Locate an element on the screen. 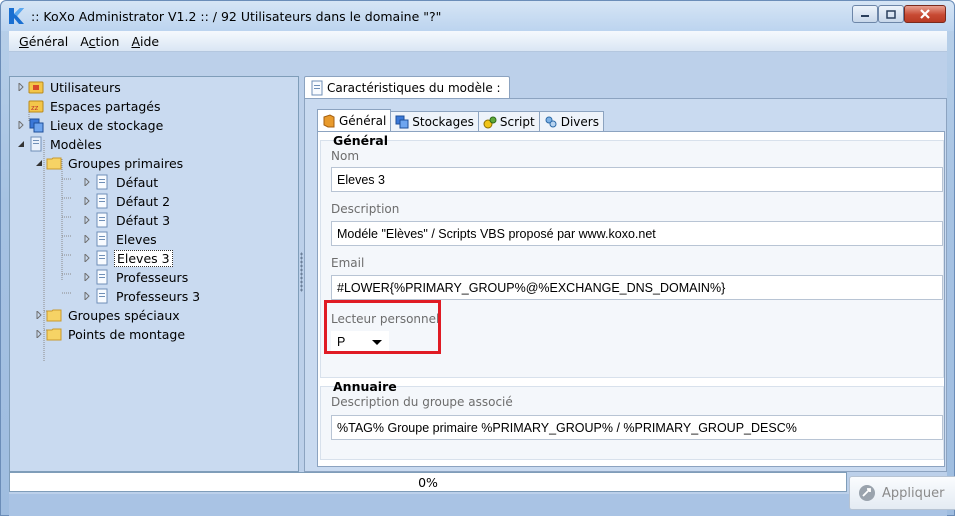 The image size is (955, 516). tree-item-lieux-de-stockage: Lieux de stockage is located at coordinates (90, 125).